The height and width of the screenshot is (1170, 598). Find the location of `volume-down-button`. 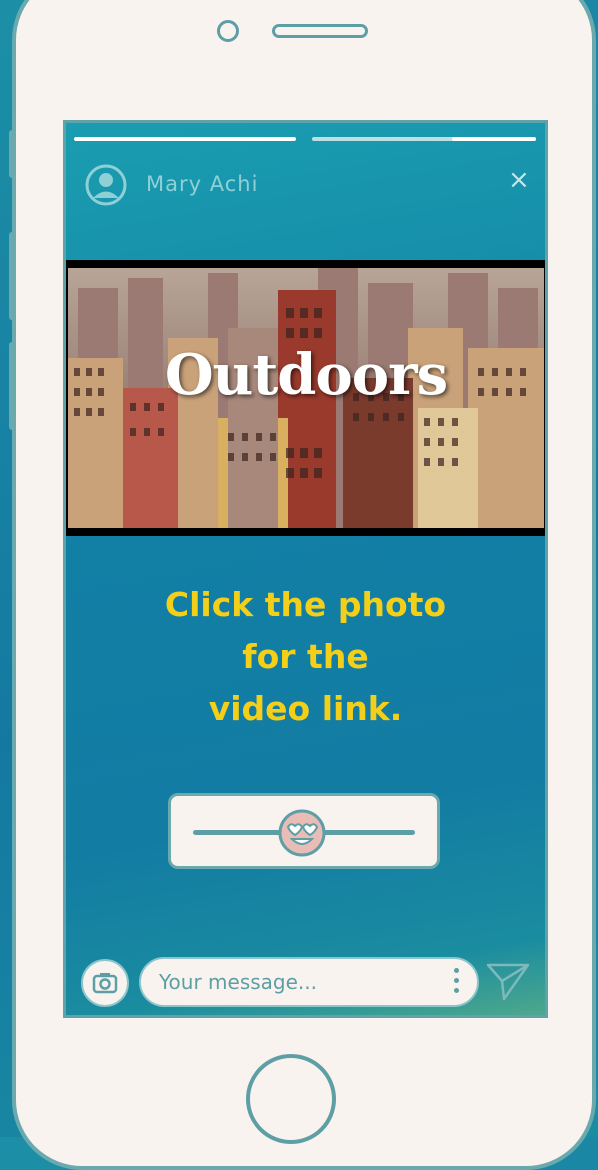

volume-down-button is located at coordinates (12, 386).